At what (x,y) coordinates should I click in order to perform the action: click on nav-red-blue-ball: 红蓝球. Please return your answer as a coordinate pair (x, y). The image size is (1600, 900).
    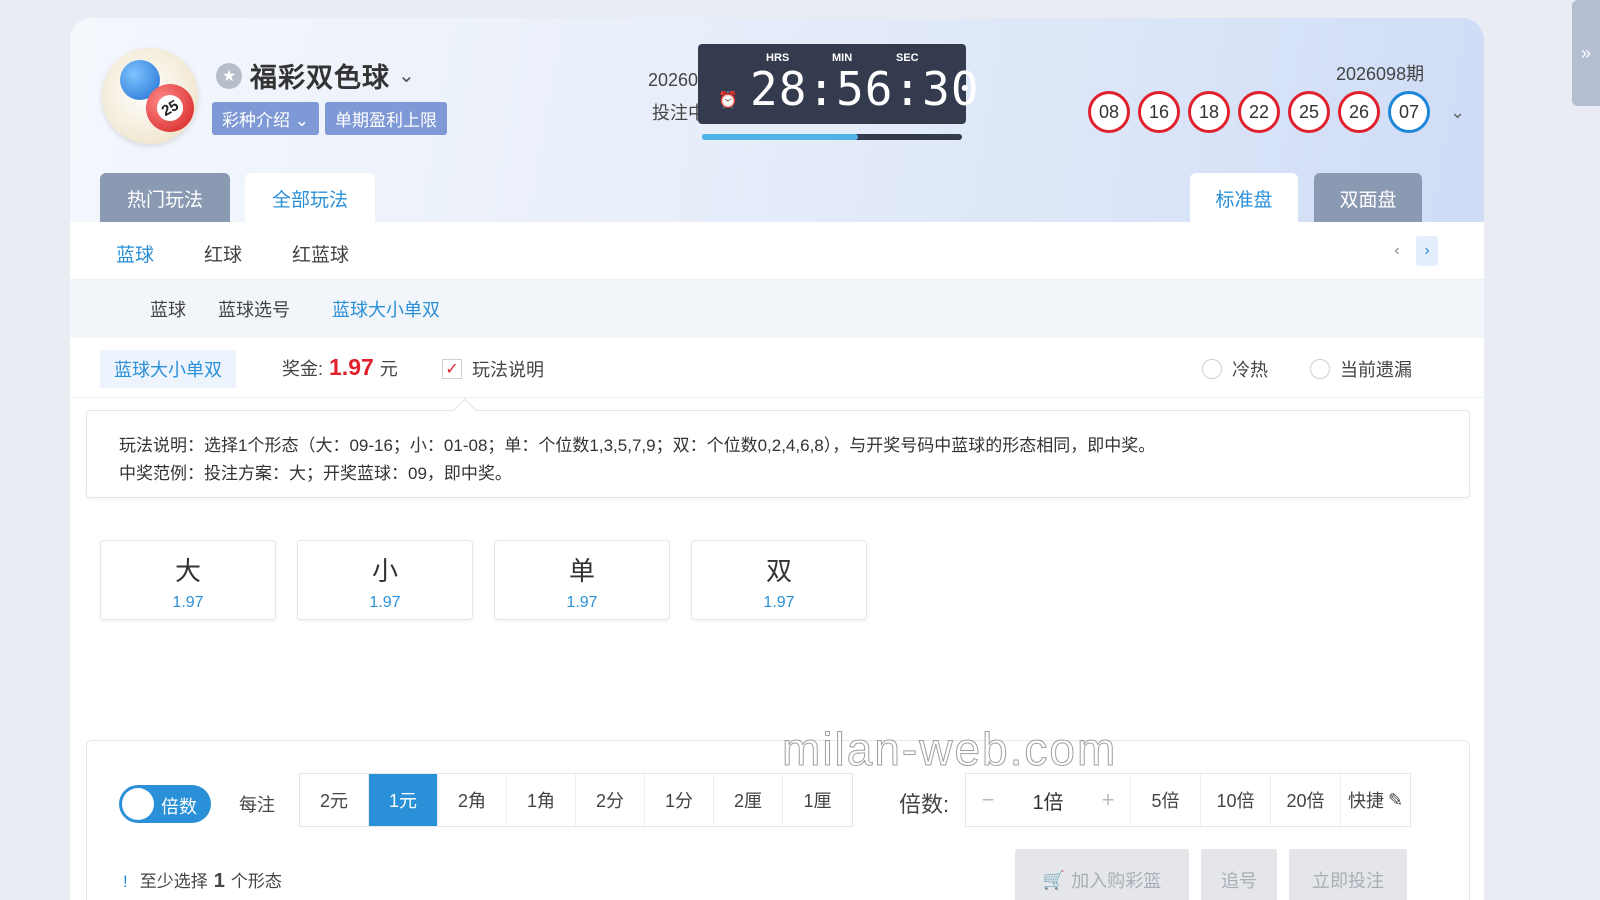
    Looking at the image, I should click on (320, 253).